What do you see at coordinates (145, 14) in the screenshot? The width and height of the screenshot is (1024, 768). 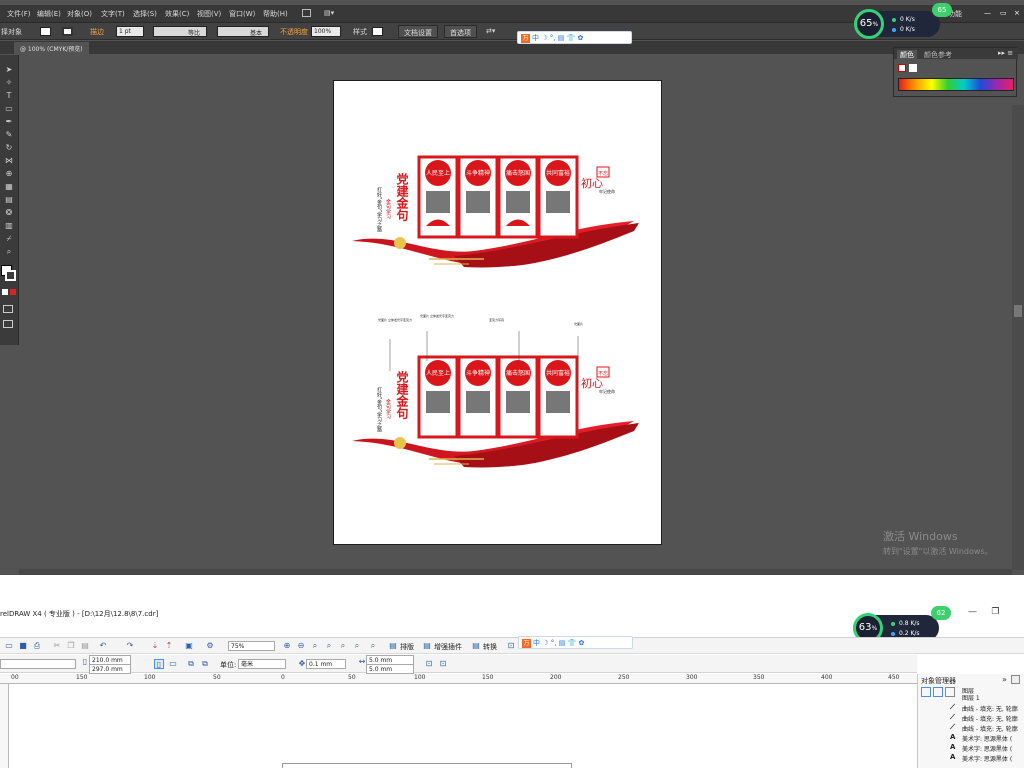 I see `menu-select: 选择(S)` at bounding box center [145, 14].